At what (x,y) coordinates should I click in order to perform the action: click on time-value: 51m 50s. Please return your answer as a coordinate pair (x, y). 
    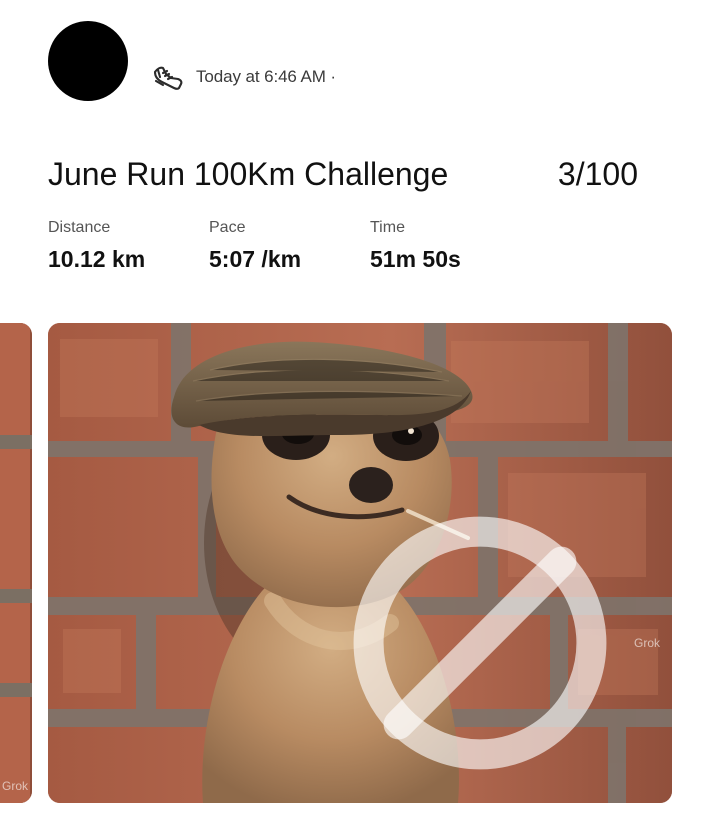
    Looking at the image, I should click on (415, 259).